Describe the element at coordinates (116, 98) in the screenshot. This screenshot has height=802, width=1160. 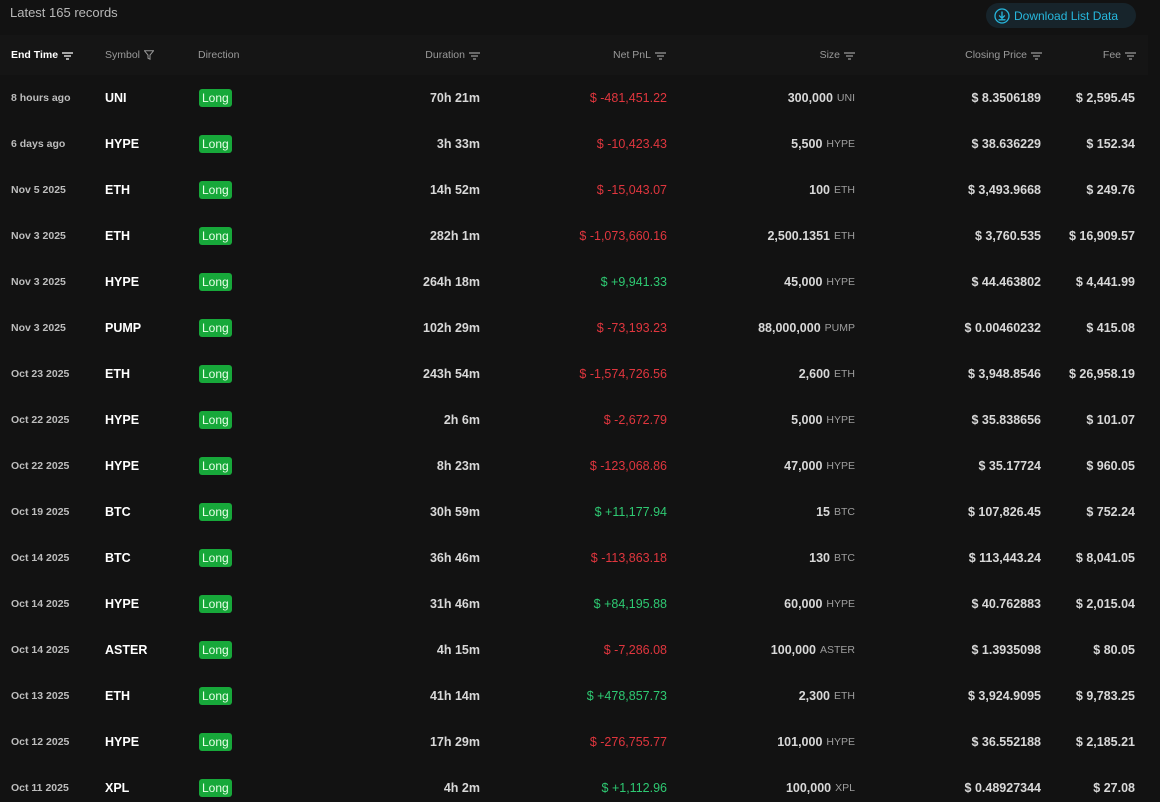
I see `symbol-cell: UNI` at that location.